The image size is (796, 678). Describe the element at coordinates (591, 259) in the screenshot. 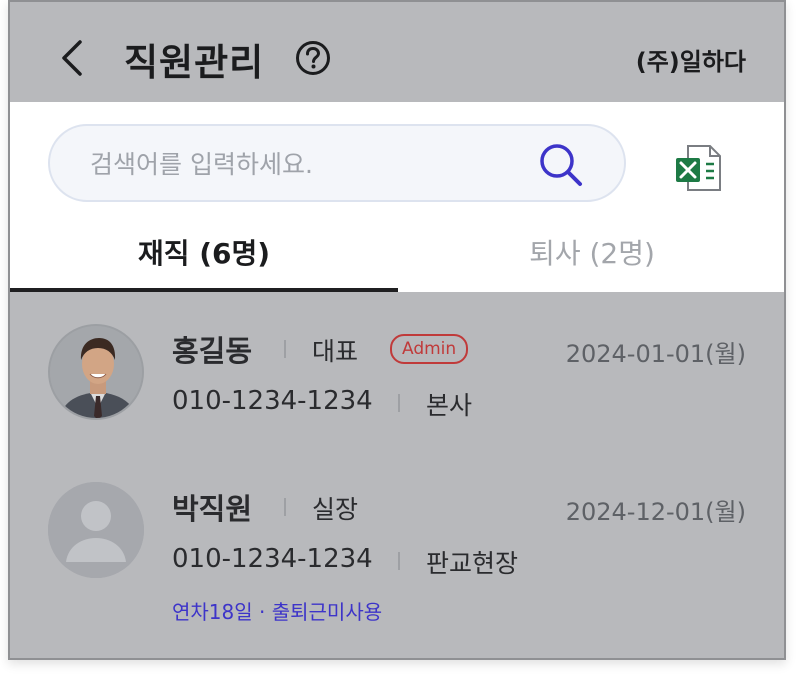

I see `tab-resigned: 퇴사 (2명)` at that location.